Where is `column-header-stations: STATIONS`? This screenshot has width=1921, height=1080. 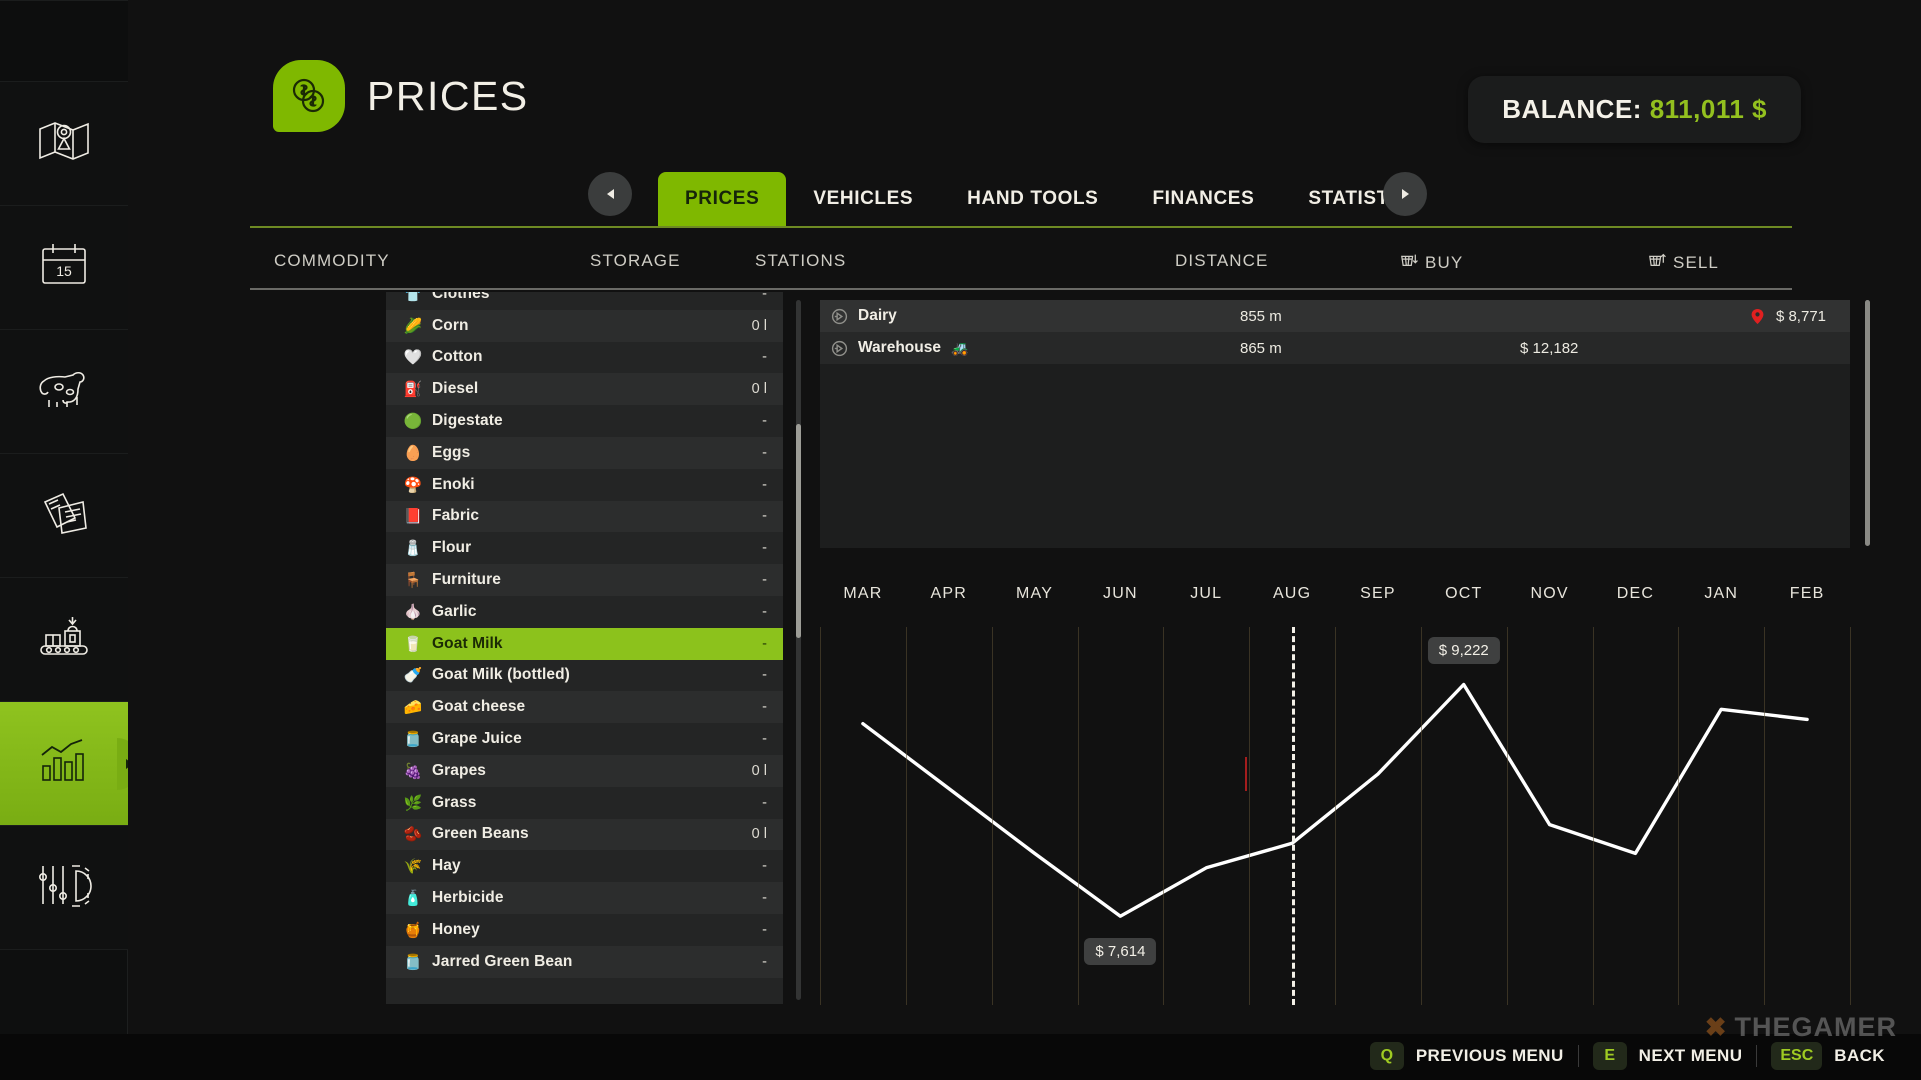 column-header-stations: STATIONS is located at coordinates (800, 261).